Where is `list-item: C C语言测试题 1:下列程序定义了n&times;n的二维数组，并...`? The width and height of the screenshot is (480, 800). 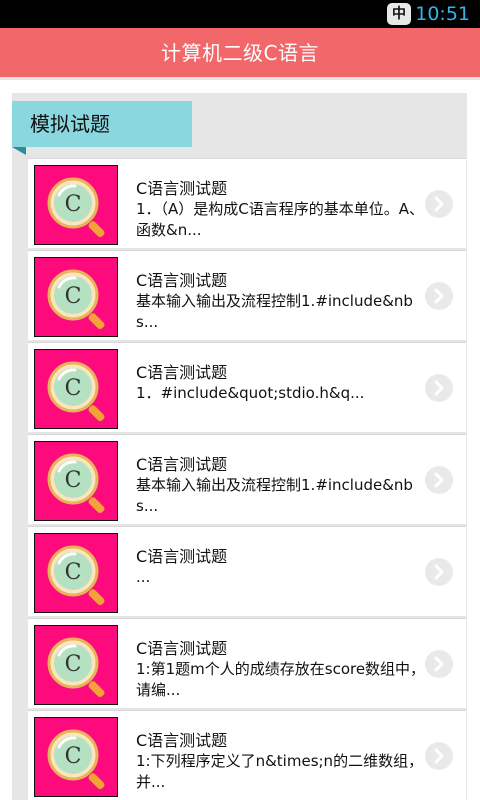 list-item: C C语言测试题 1:下列程序定义了n&times;n的二维数组，并... is located at coordinates (247, 755).